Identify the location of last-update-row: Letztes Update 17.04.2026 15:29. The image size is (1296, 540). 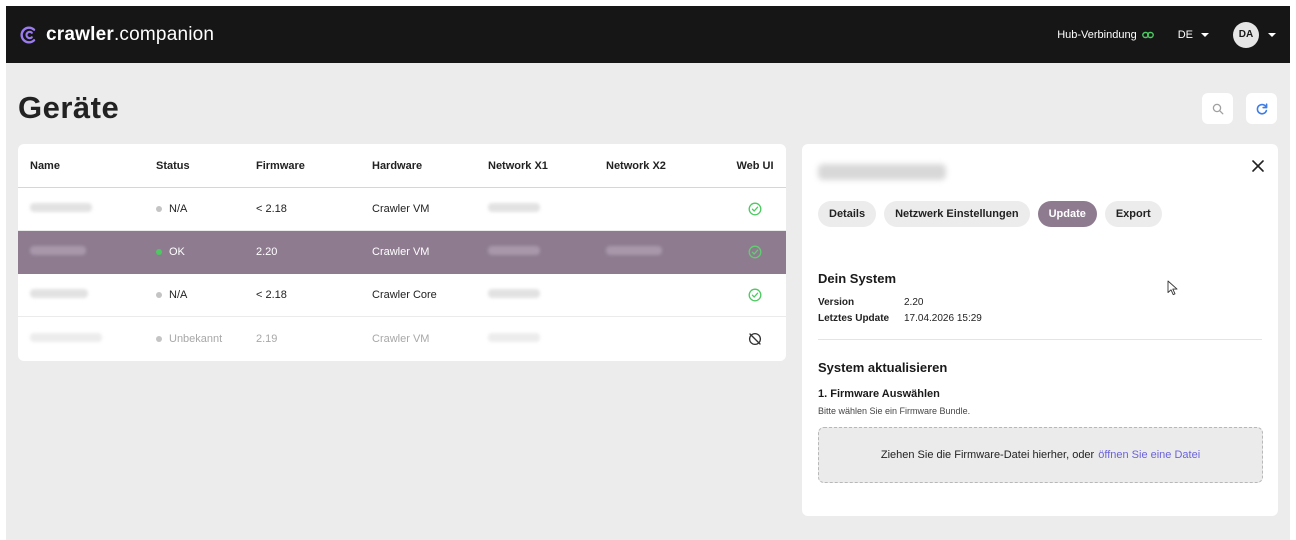
(900, 318).